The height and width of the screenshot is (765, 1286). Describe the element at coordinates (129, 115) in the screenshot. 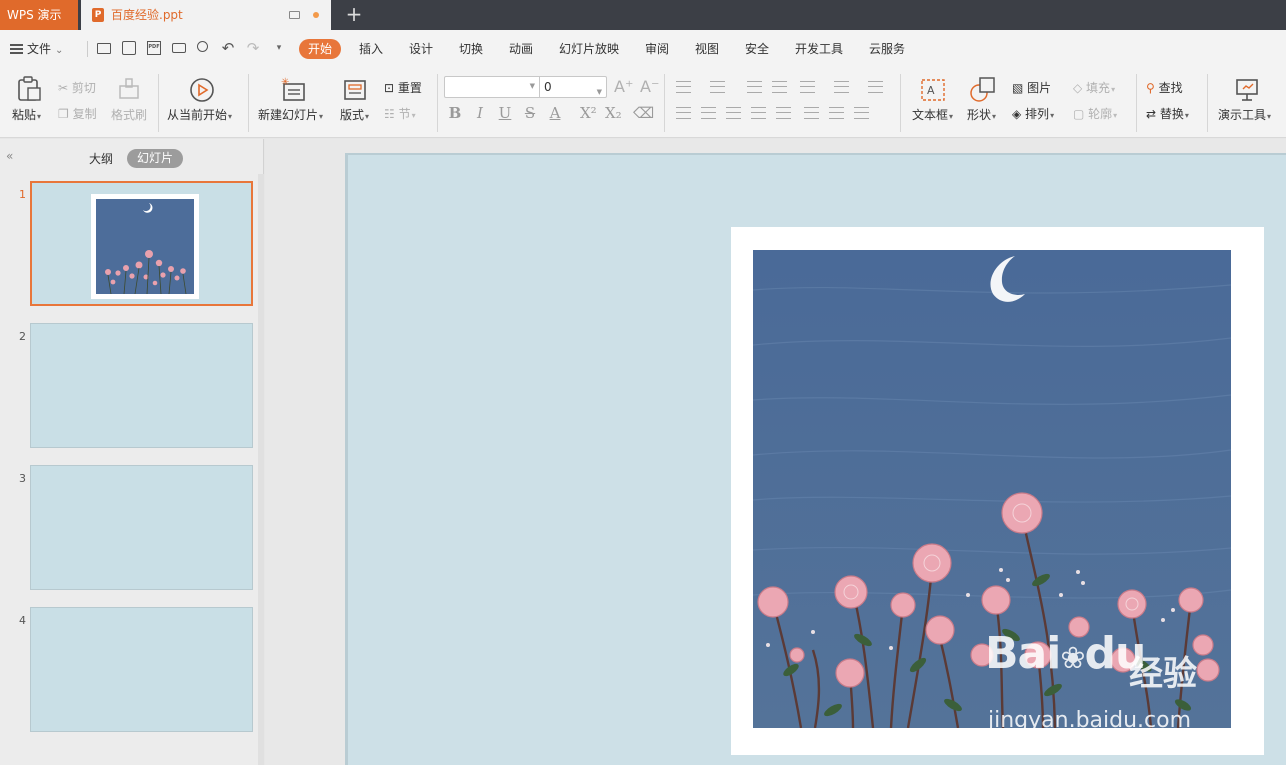

I see `format-painter-label: 格式刷` at that location.